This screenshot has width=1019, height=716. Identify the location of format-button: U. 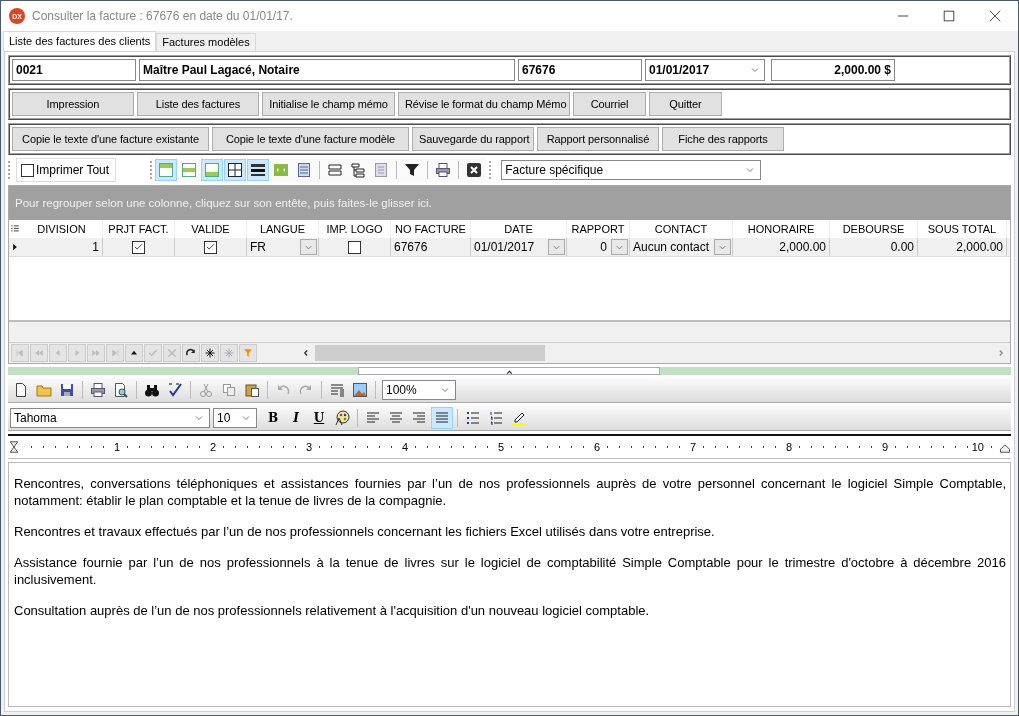
(319, 418).